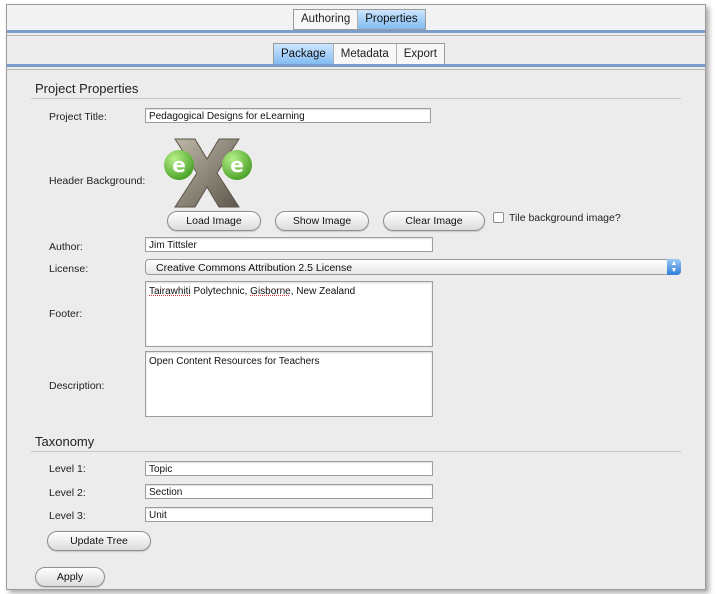 The height and width of the screenshot is (594, 716). Describe the element at coordinates (99, 541) in the screenshot. I see `update-tree-button: Update Tree` at that location.